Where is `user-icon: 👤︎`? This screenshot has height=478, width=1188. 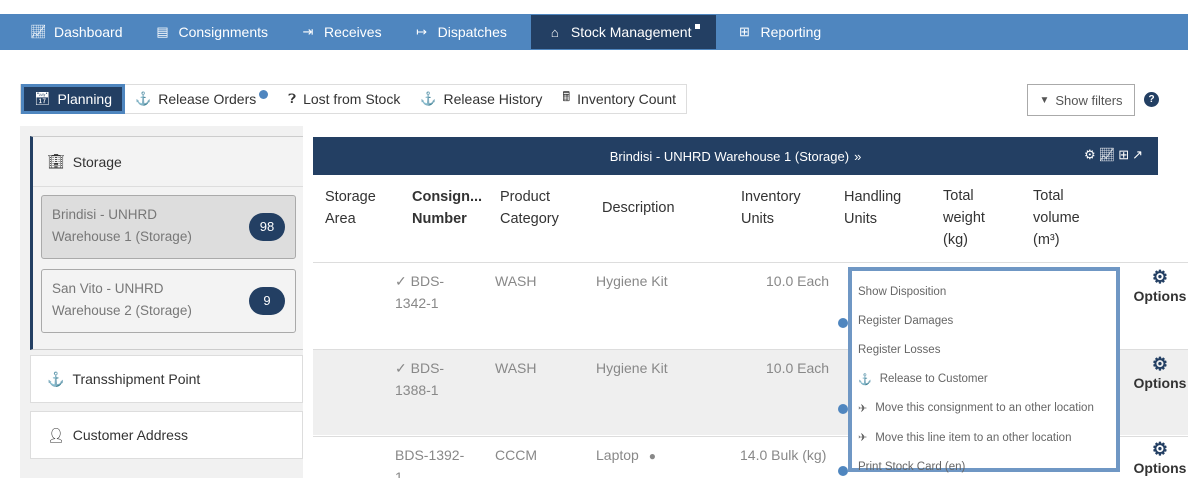
user-icon: 👤︎ is located at coordinates (56, 434).